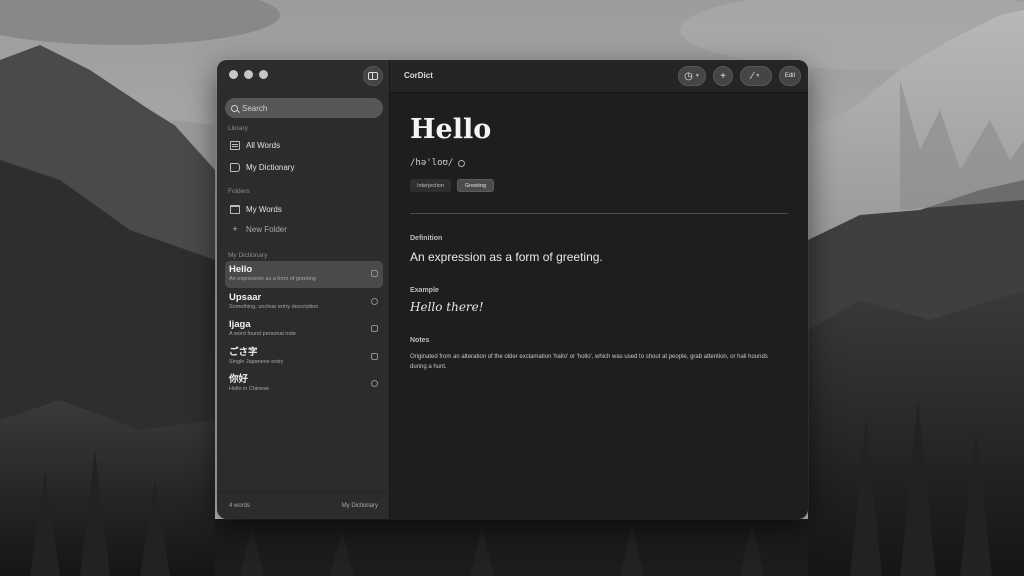 This screenshot has height=576, width=1024. Describe the element at coordinates (233, 74) in the screenshot. I see `close-window-button` at that location.